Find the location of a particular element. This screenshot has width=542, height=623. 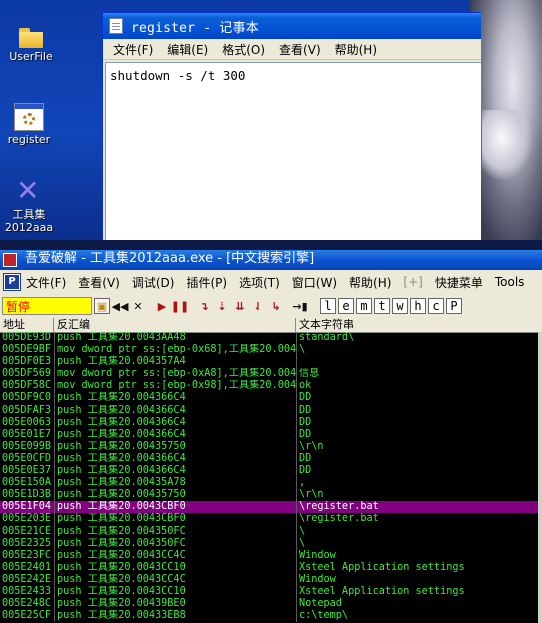

address-cell: 005E01E7 is located at coordinates (27, 434).